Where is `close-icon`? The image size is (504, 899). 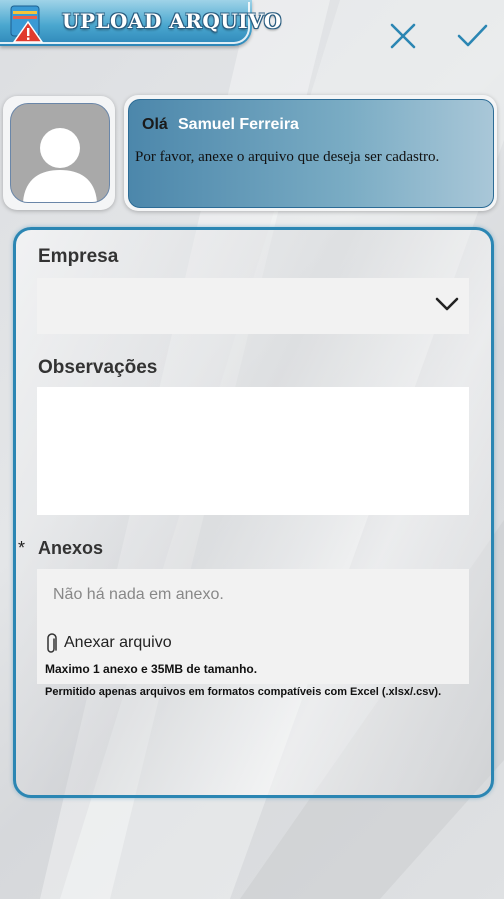
close-icon is located at coordinates (403, 36).